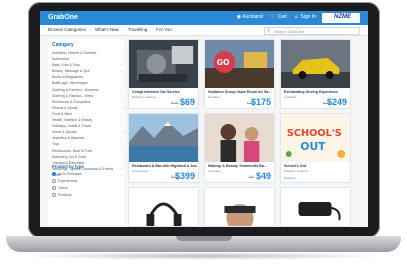 The width and height of the screenshot is (407, 269). I want to click on chevron-right-icon: ›, so click(121, 174).